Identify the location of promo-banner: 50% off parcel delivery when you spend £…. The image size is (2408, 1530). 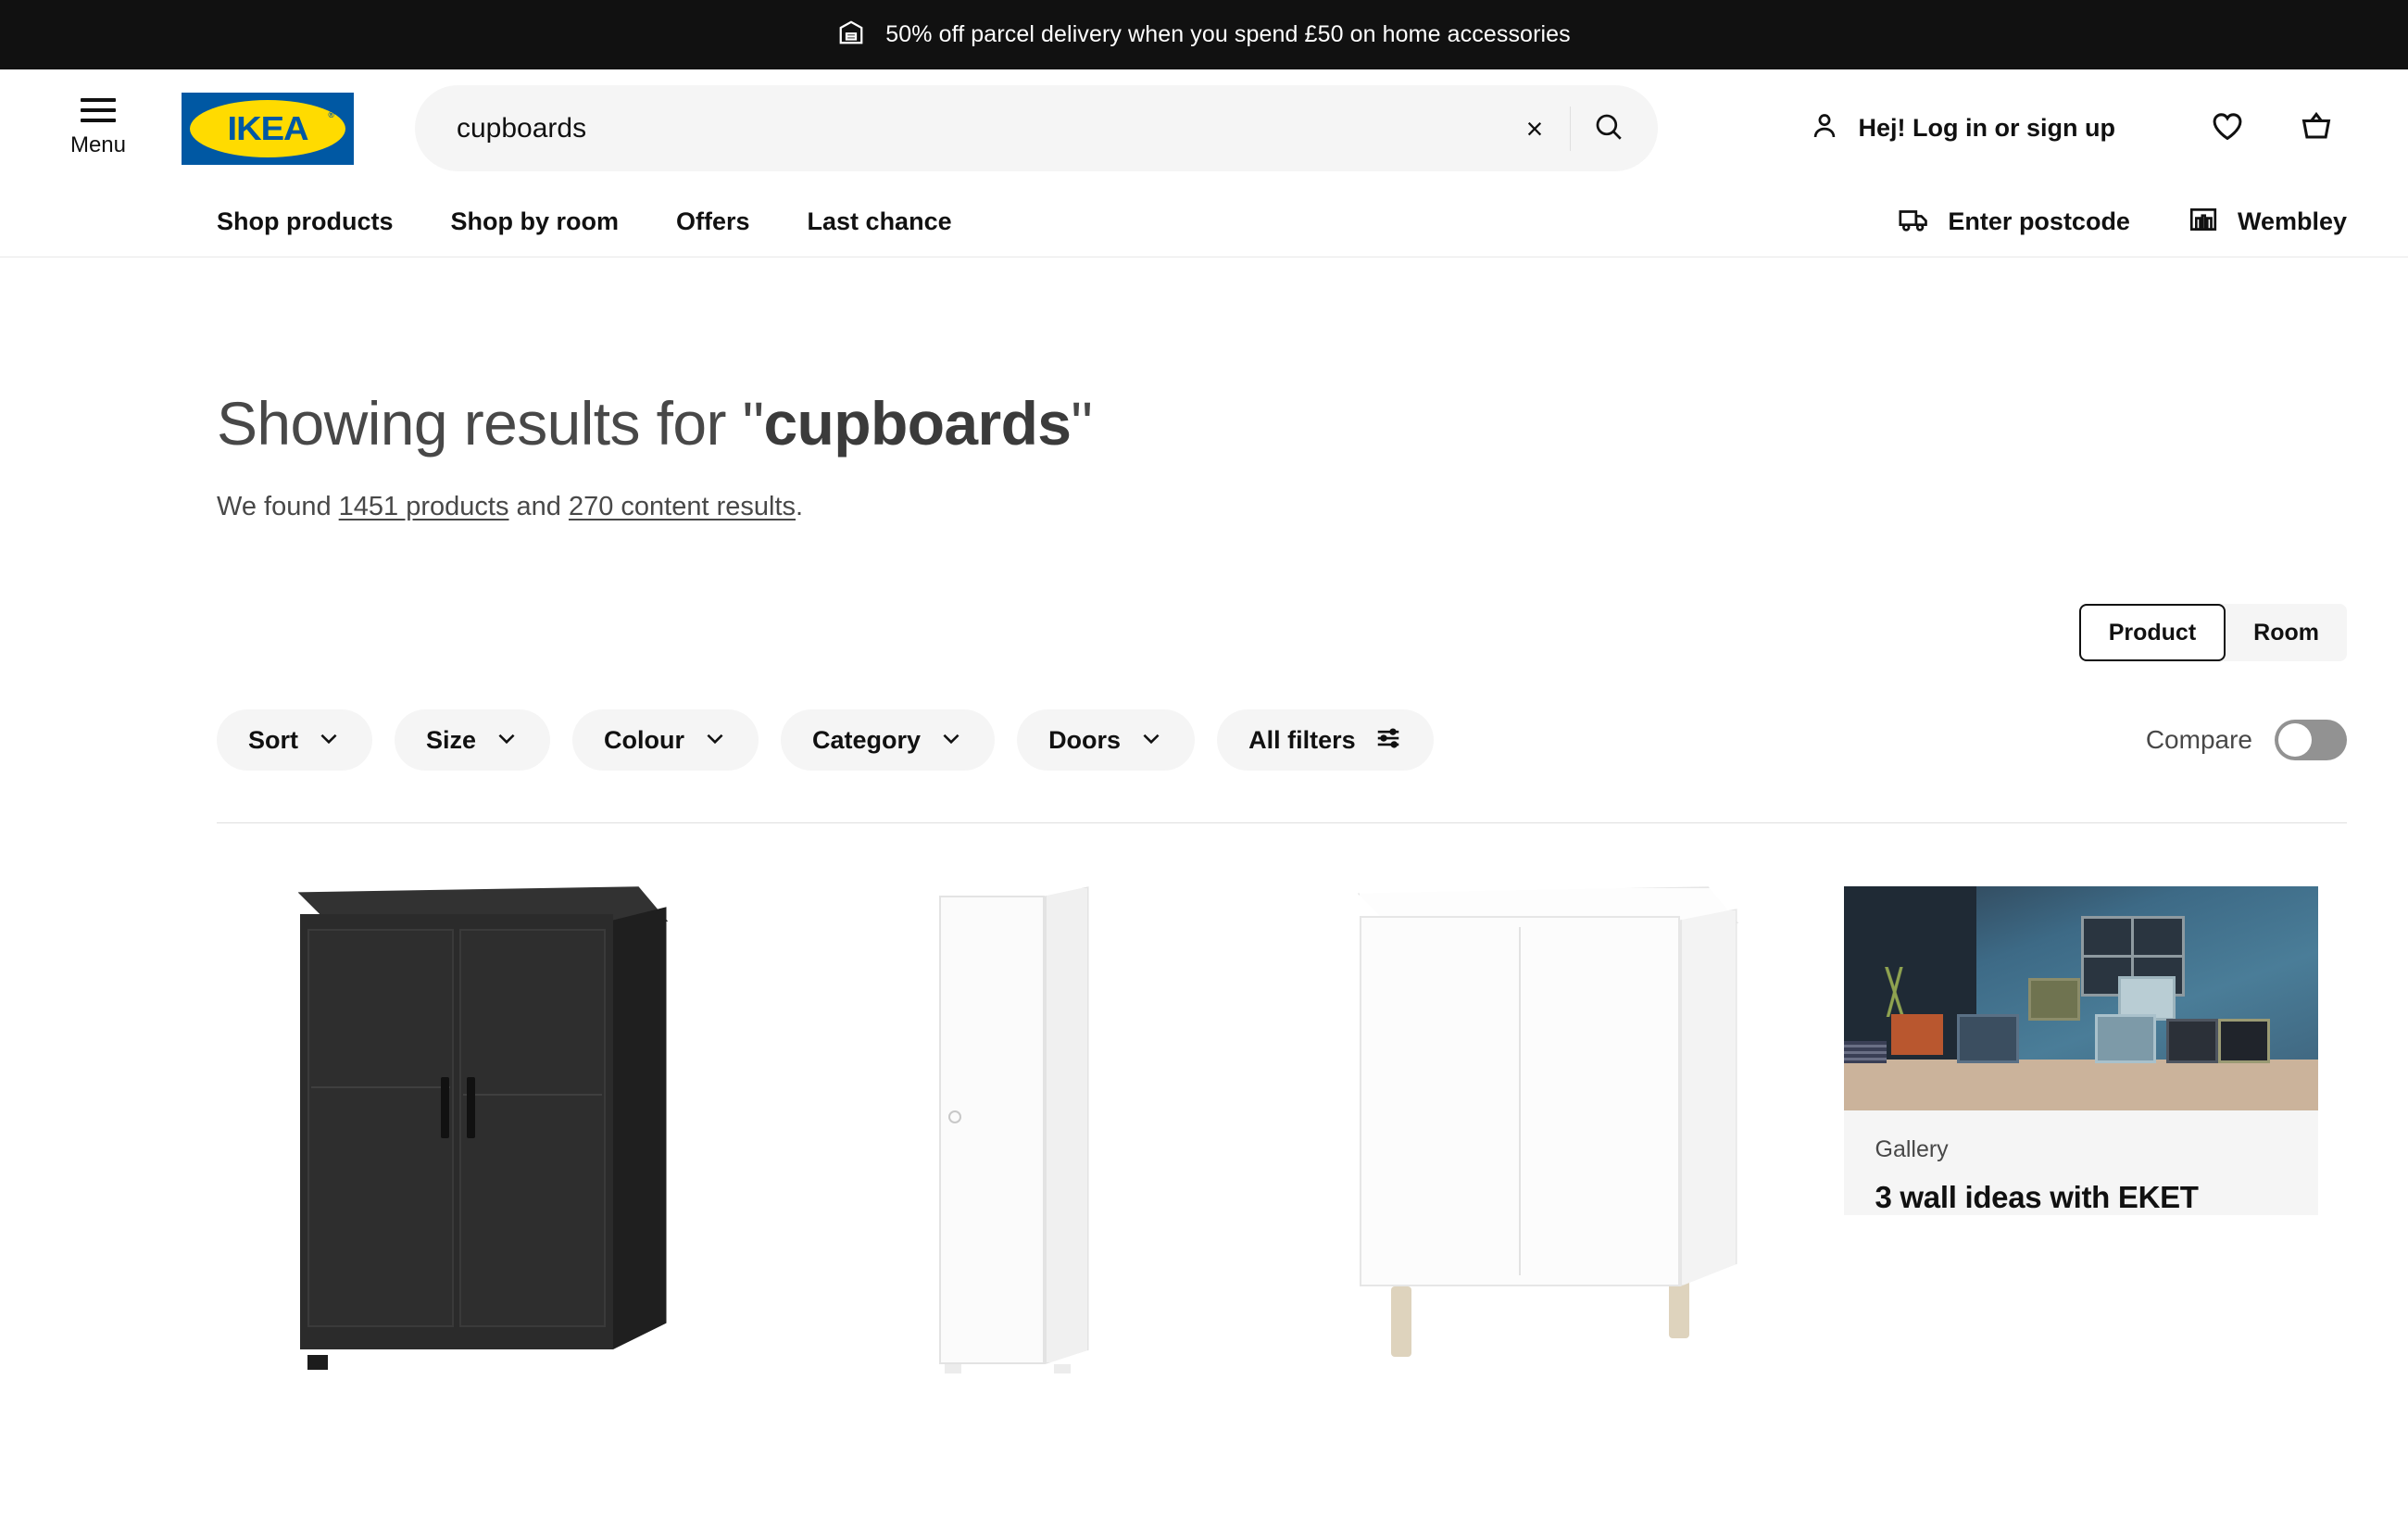
(1204, 34).